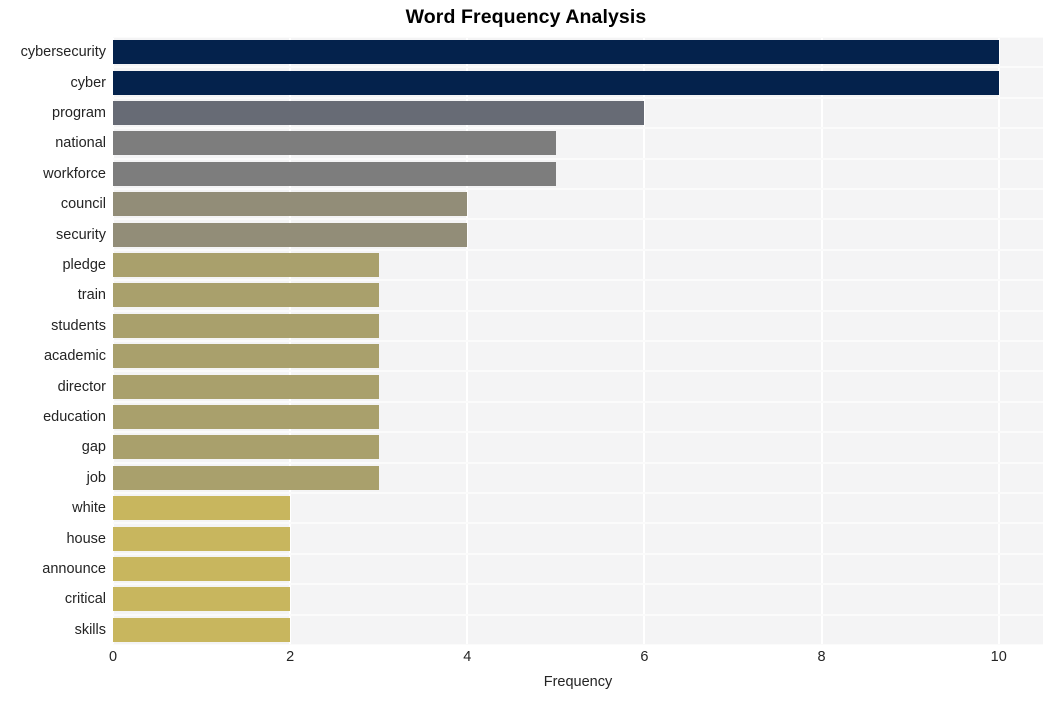  What do you see at coordinates (89, 508) in the screenshot?
I see `y-tick-label: white` at bounding box center [89, 508].